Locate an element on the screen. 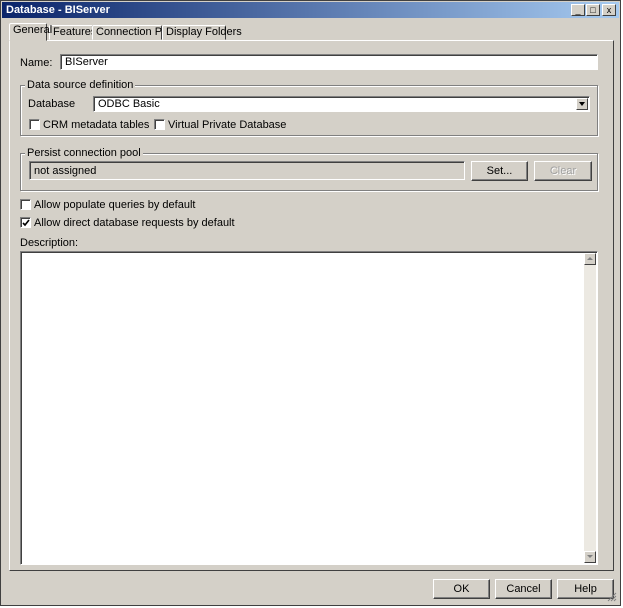 Image resolution: width=623 pixels, height=608 pixels. minimize-button: _ is located at coordinates (578, 10).